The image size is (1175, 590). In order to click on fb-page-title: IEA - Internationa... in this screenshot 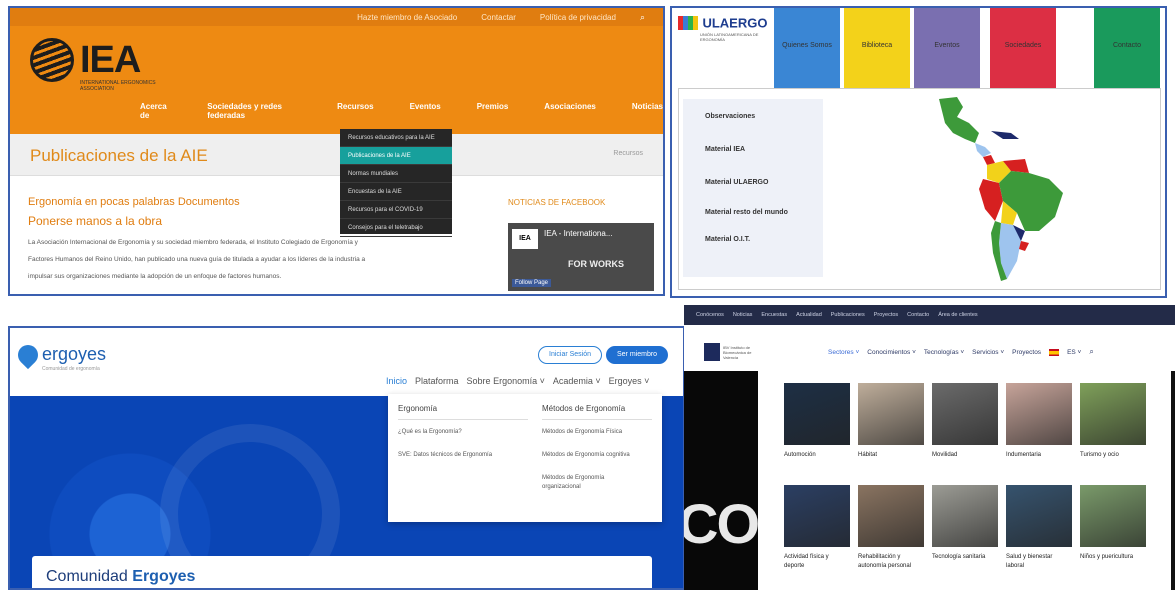, I will do `click(578, 233)`.